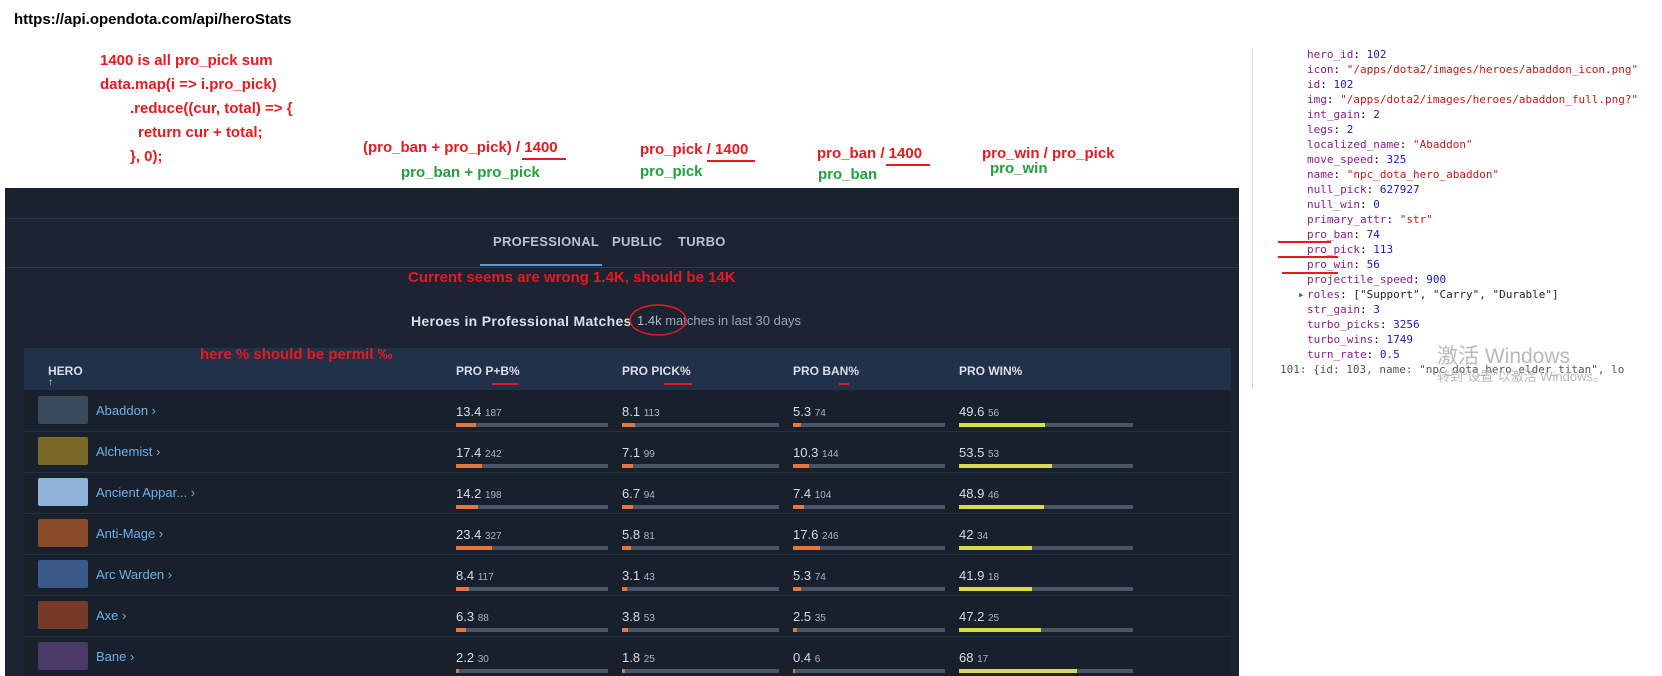 The width and height of the screenshot is (1662, 676). Describe the element at coordinates (65, 371) in the screenshot. I see `col-hero-header: HERO` at that location.